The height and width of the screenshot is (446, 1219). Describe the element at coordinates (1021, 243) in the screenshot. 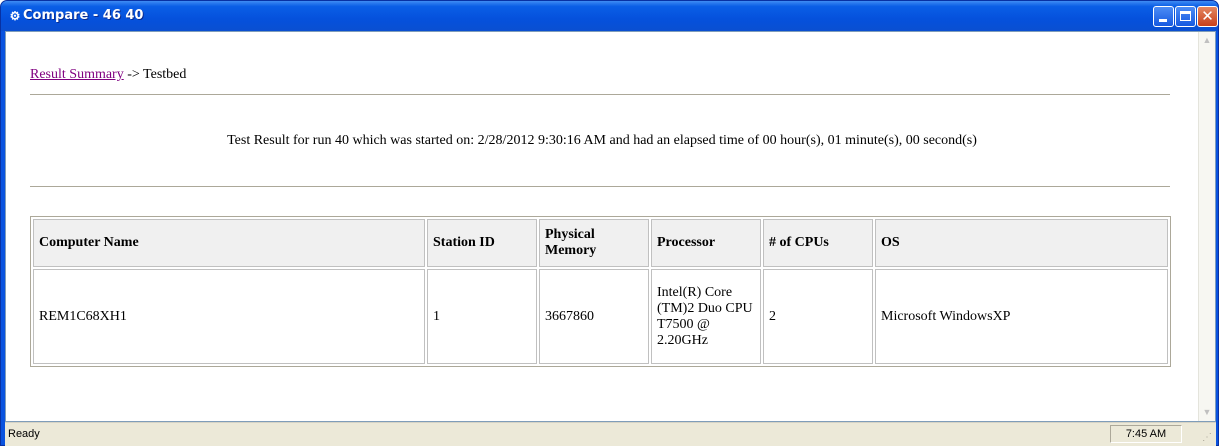

I see `column-header-os: OS` at that location.